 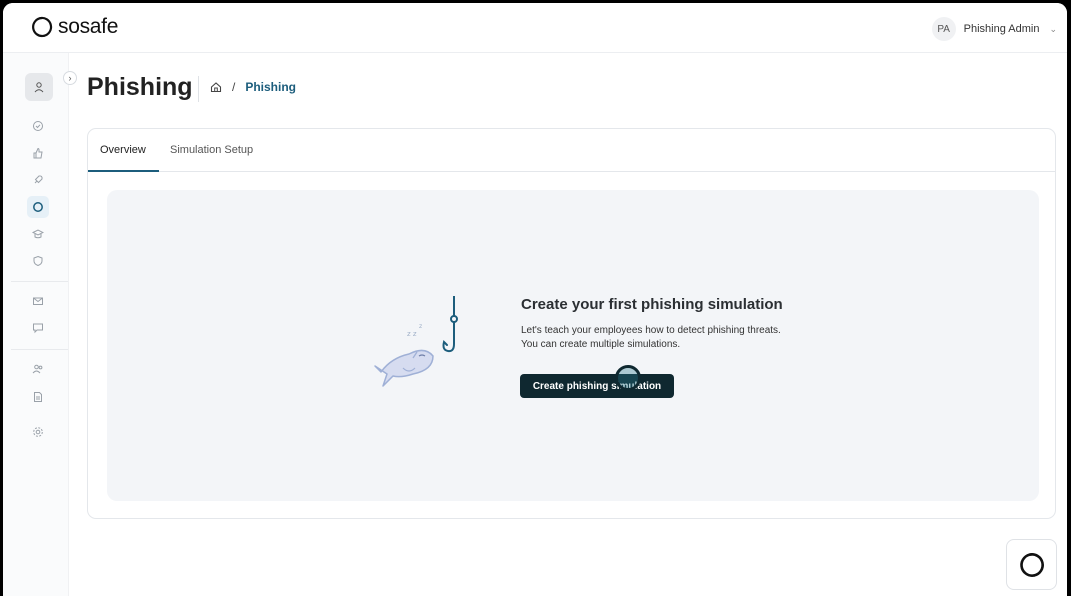 I want to click on sidebar-item-reports, so click(x=38, y=397).